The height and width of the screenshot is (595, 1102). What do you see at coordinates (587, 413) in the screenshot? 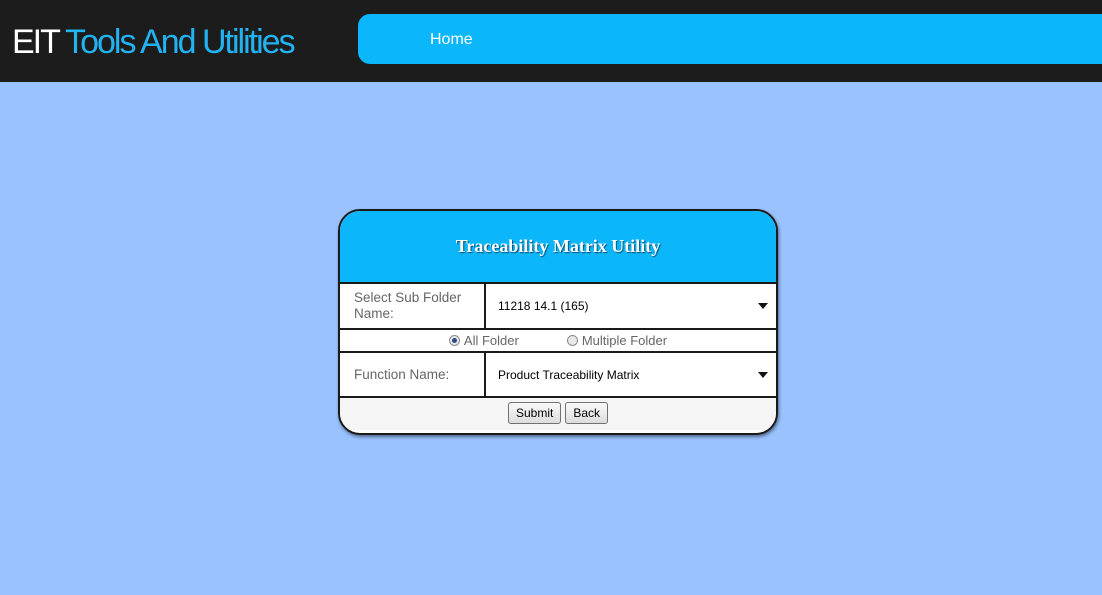
I see `back-button: Back` at bounding box center [587, 413].